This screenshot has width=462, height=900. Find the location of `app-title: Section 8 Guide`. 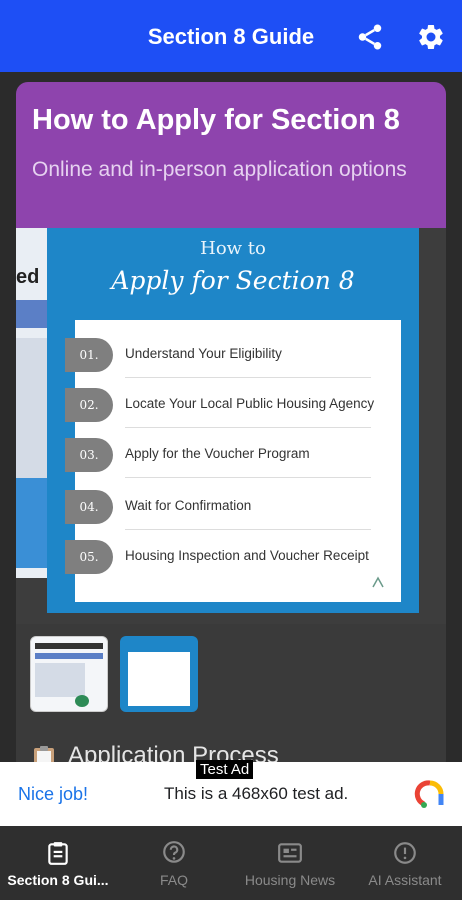

app-title: Section 8 Guide is located at coordinates (231, 36).